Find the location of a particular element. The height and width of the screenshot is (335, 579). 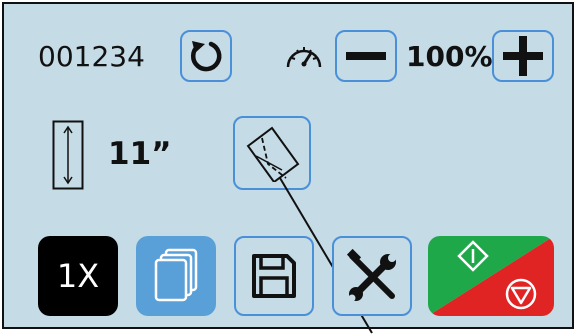

speedometer-icon is located at coordinates (304, 56).